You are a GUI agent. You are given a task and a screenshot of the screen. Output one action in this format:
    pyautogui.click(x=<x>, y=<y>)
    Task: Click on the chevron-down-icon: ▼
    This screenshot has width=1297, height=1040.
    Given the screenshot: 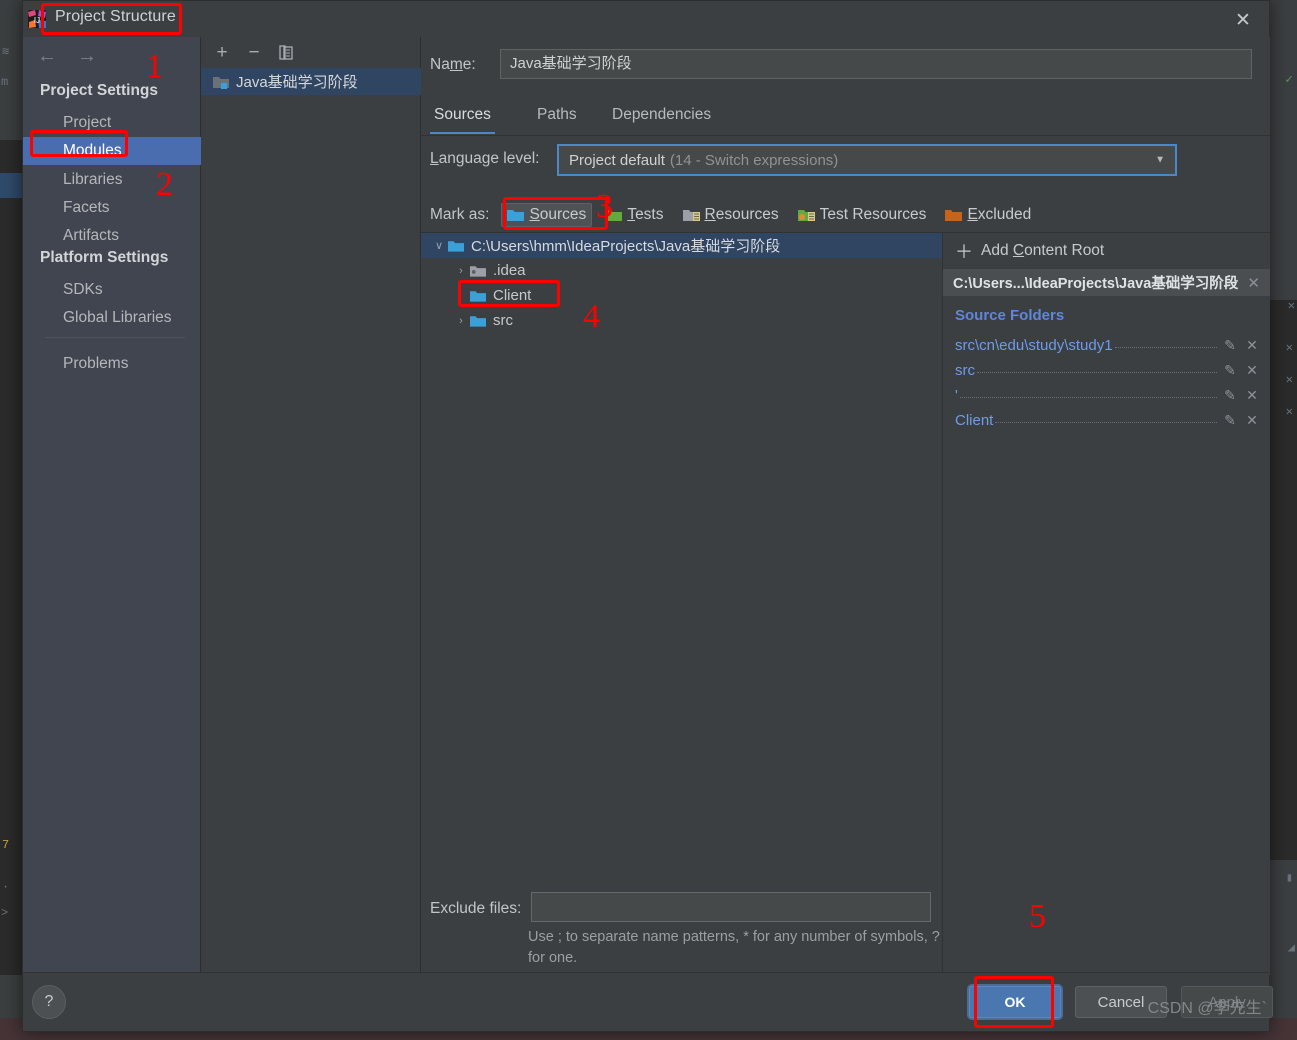 What is the action you would take?
    pyautogui.click(x=1160, y=160)
    